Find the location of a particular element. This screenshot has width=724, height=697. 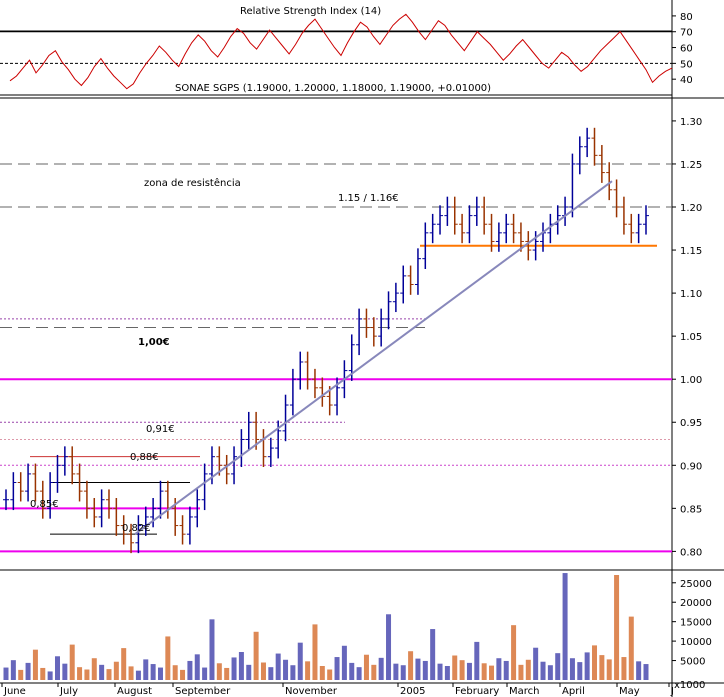

price-tick-label: 1.25 is located at coordinates (691, 165).